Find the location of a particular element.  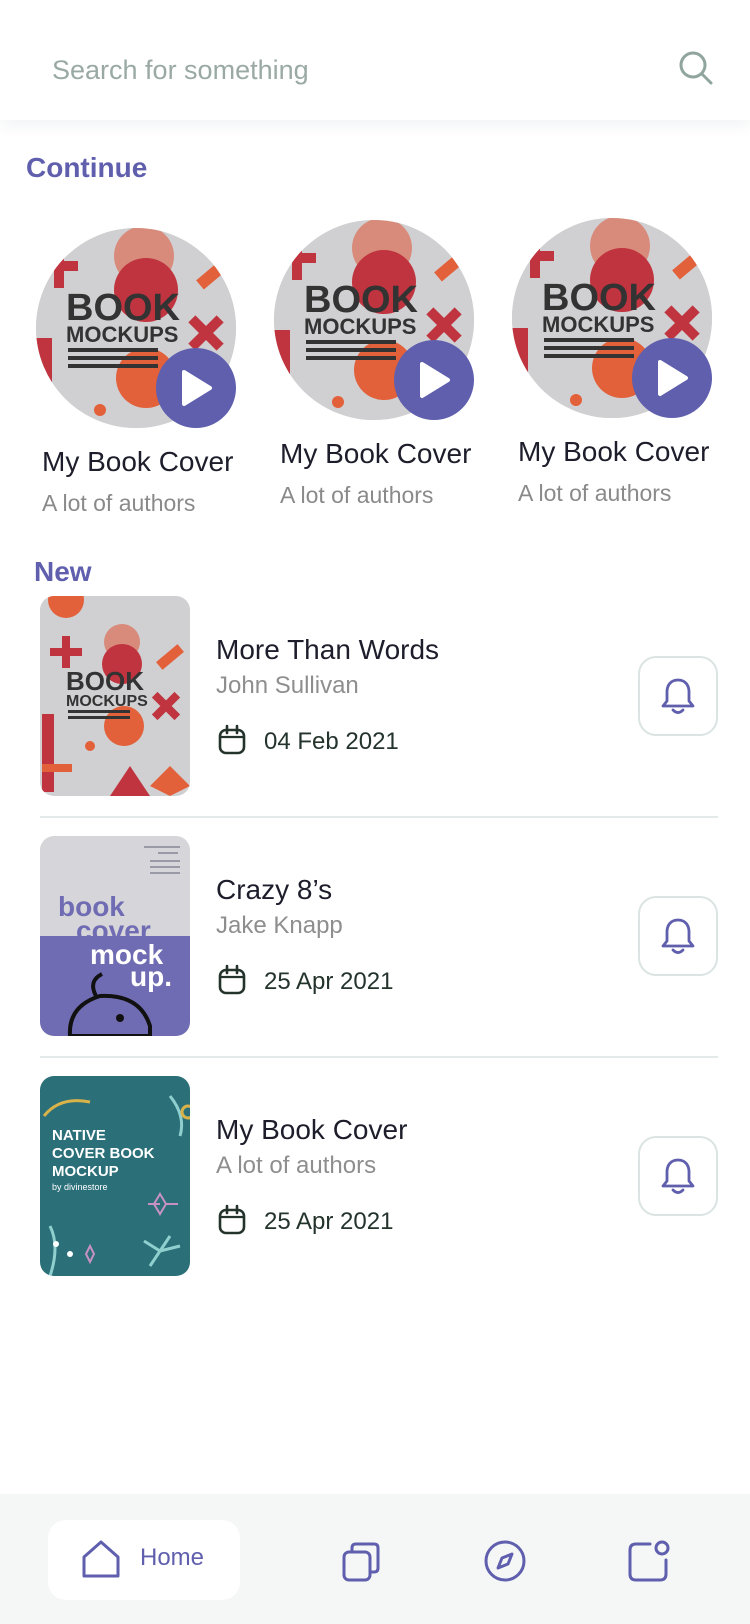

cover-line3-text: MOCKUP is located at coordinates (85, 1171).